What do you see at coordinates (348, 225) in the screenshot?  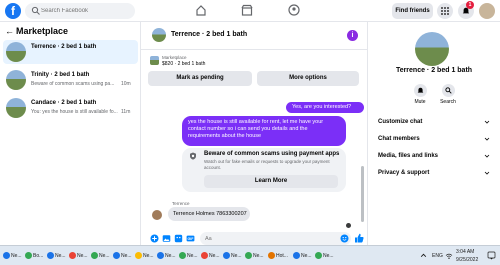 I see `seen-indicator` at bounding box center [348, 225].